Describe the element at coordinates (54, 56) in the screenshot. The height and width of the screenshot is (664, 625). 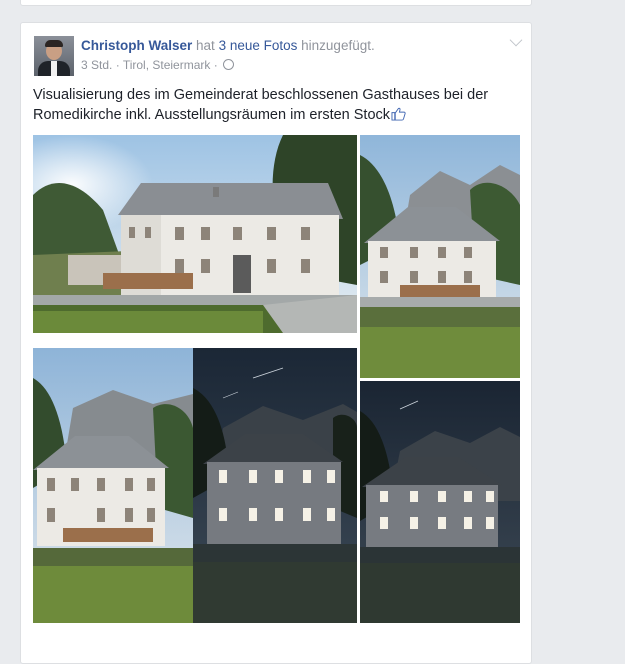
I see `avatar` at that location.